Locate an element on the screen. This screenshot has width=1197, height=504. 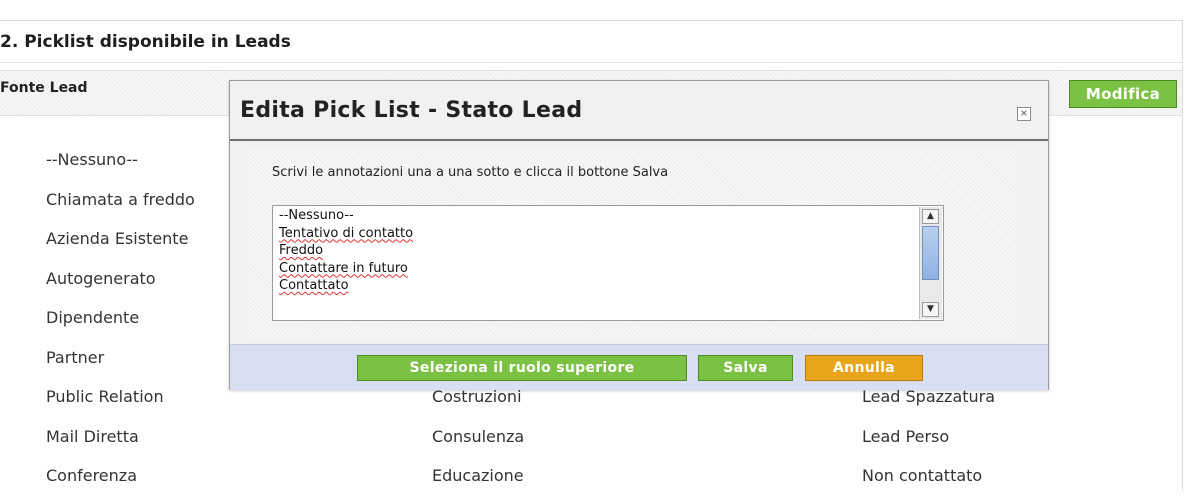
scroll-thumb is located at coordinates (930, 253).